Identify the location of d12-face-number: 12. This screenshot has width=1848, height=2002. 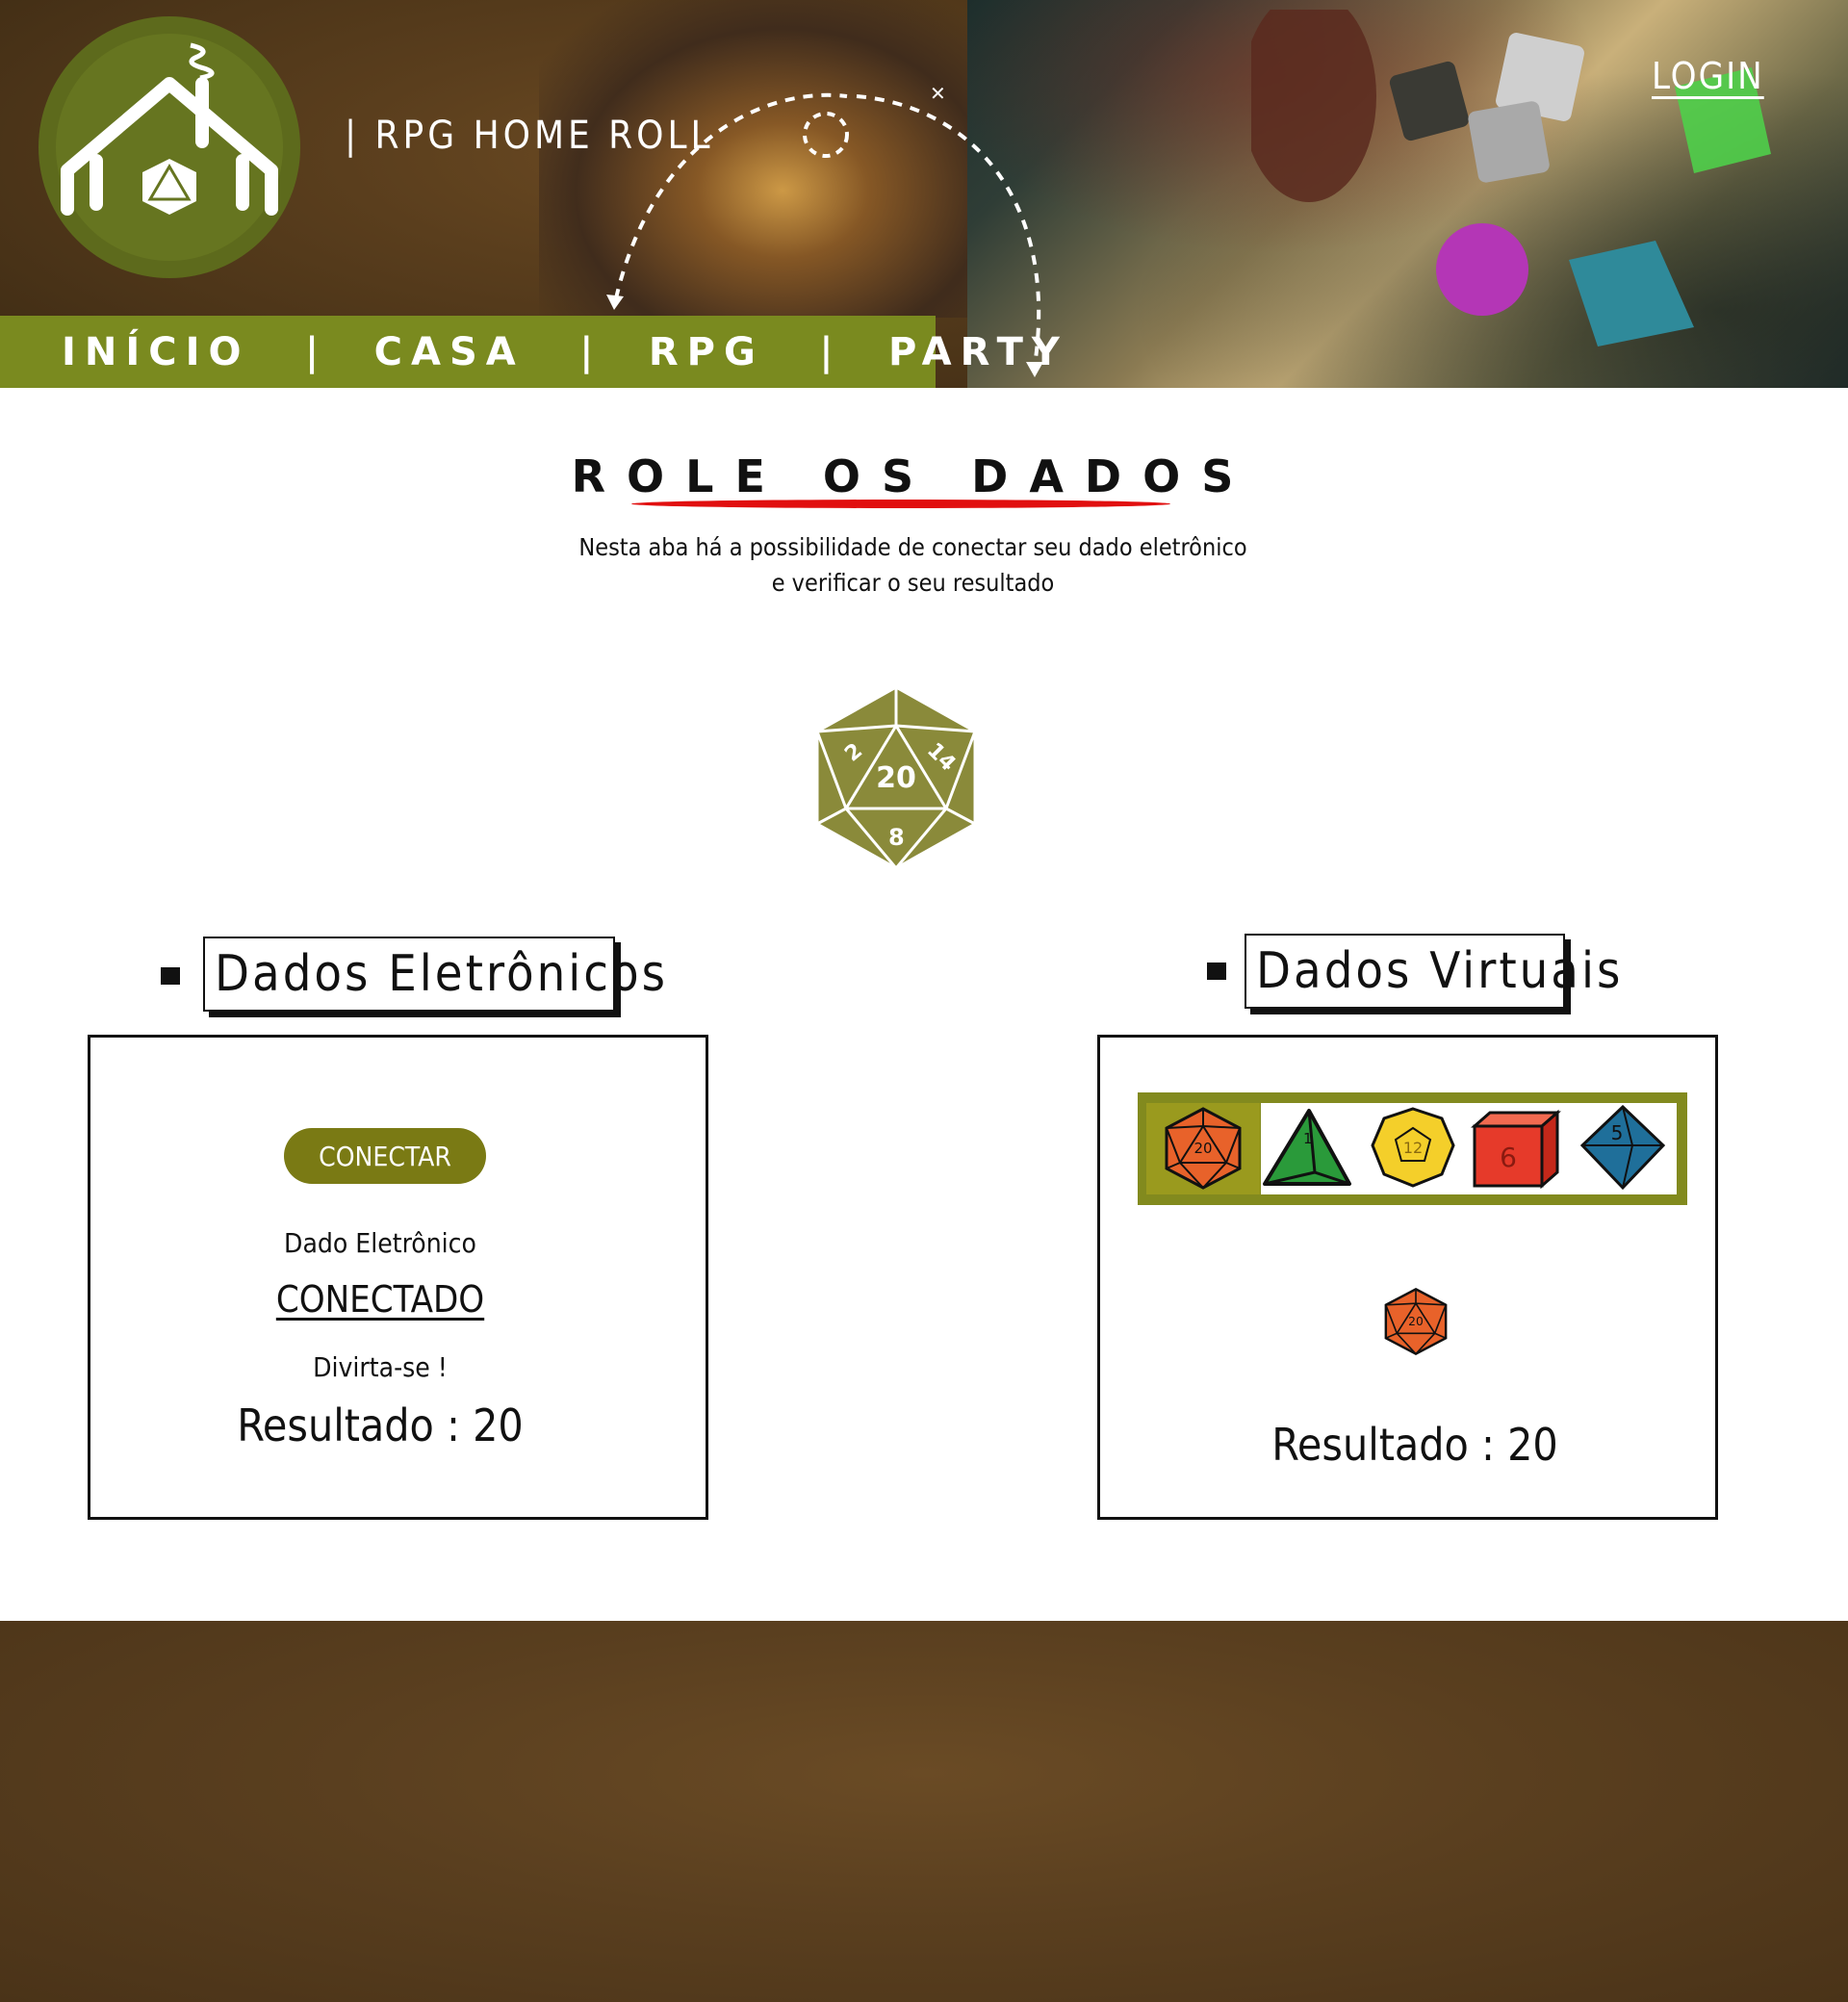
(1413, 1148).